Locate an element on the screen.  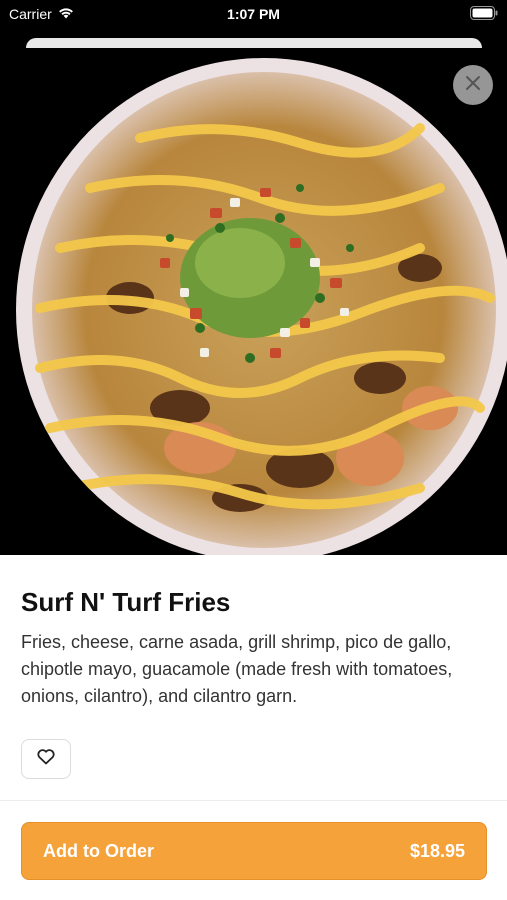
heart-icon is located at coordinates (46, 759).